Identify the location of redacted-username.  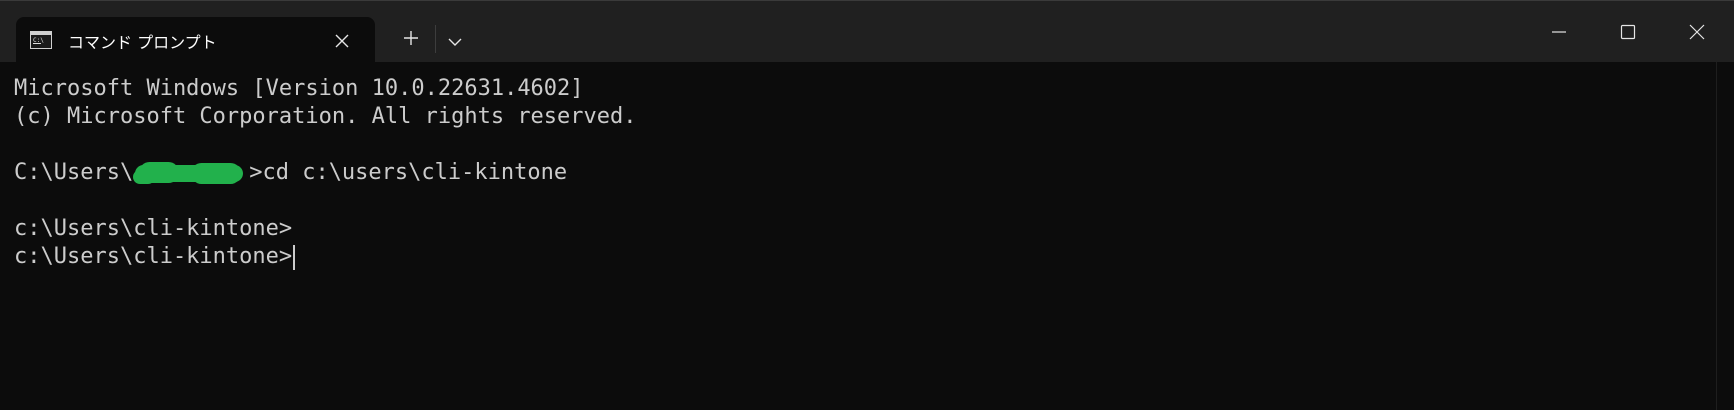
(191, 173).